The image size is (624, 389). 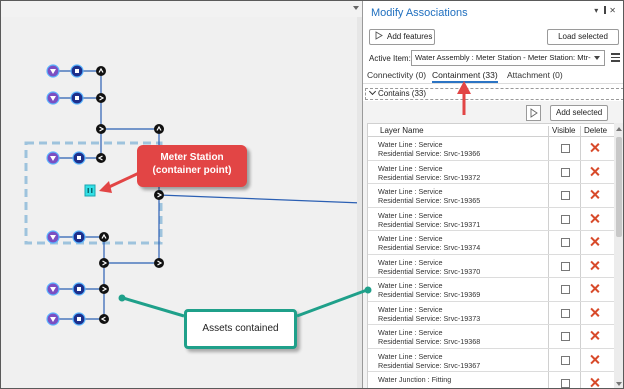 What do you see at coordinates (492, 380) in the screenshot?
I see `table-row: Water Junction : Fitting` at bounding box center [492, 380].